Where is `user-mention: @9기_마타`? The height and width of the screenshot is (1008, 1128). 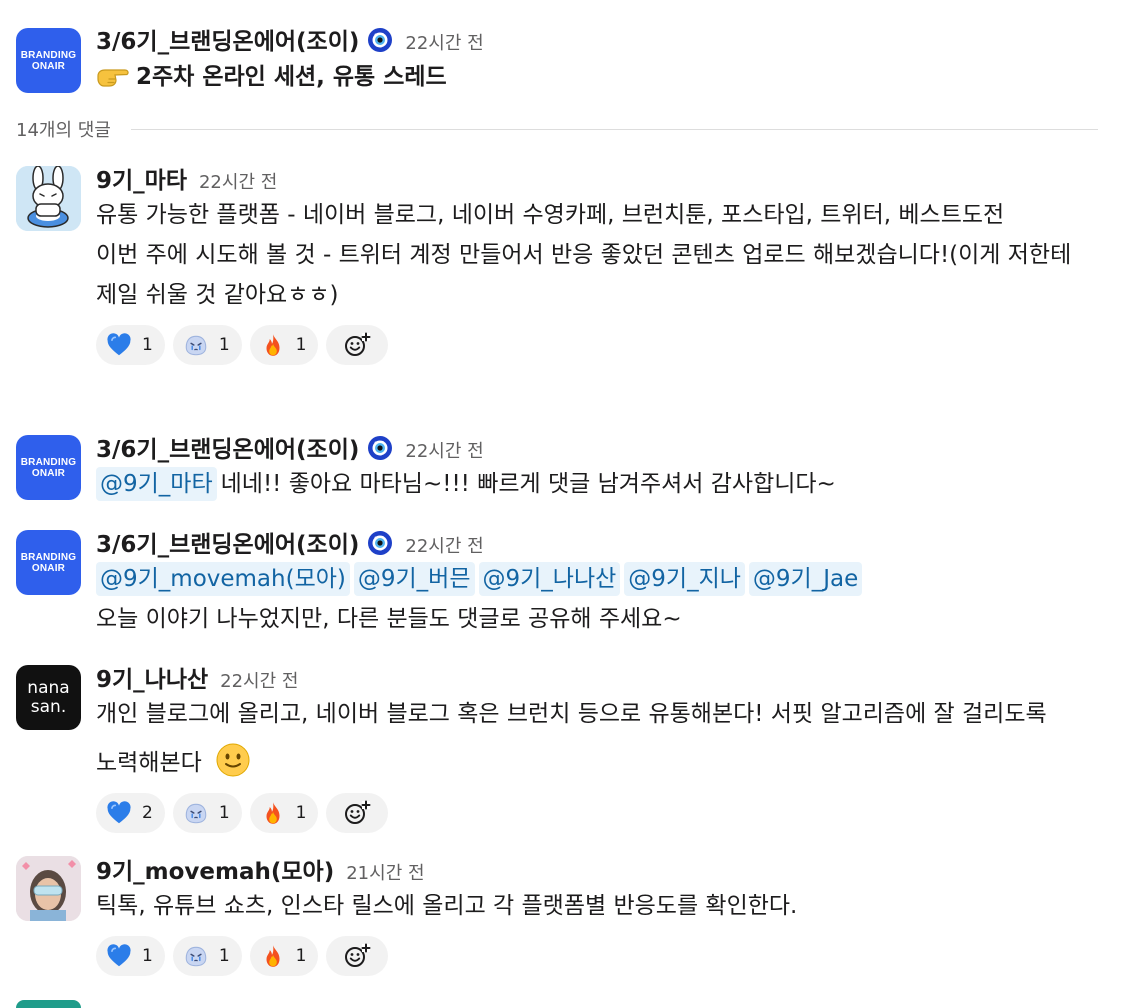
user-mention: @9기_마타 is located at coordinates (156, 484).